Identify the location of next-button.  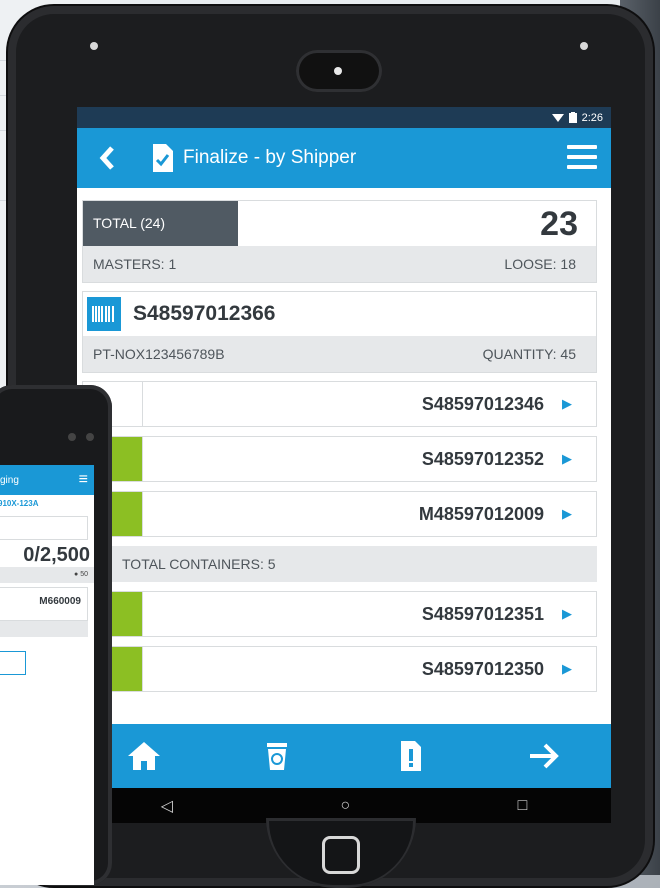
(544, 756).